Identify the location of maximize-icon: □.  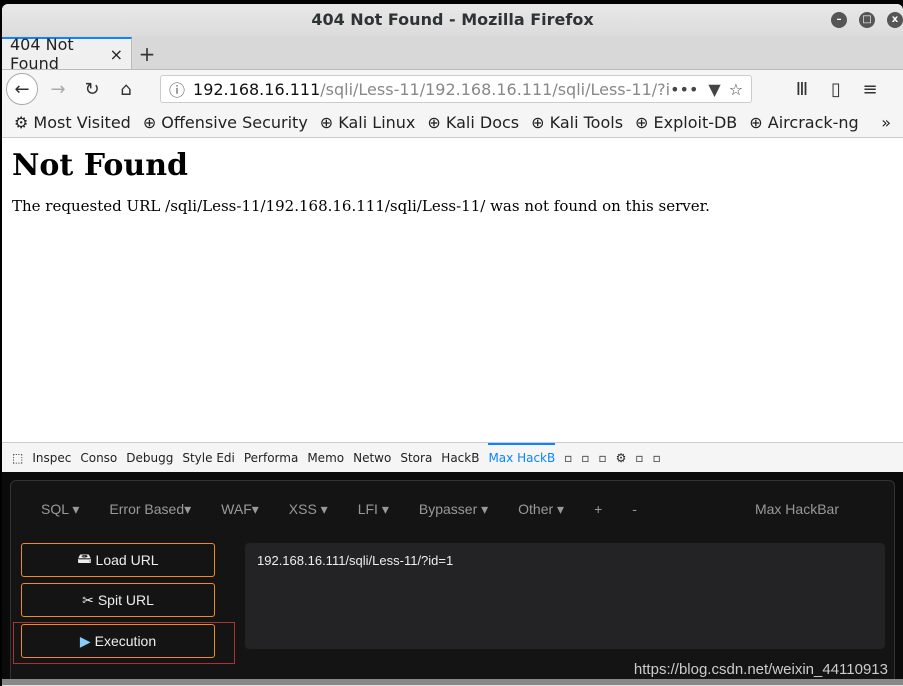
(867, 20).